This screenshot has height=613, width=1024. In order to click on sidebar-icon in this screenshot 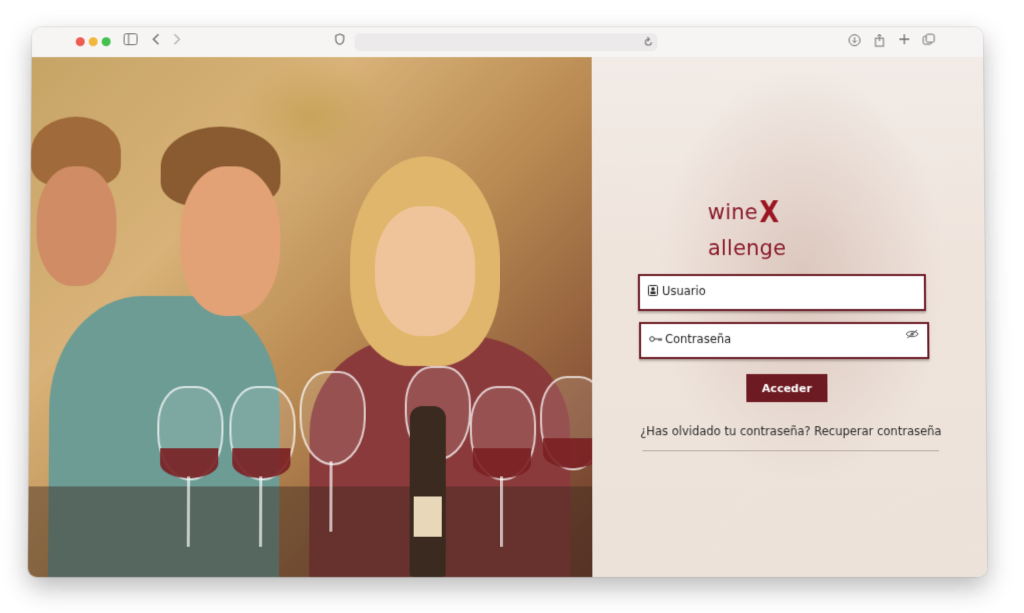, I will do `click(131, 42)`.